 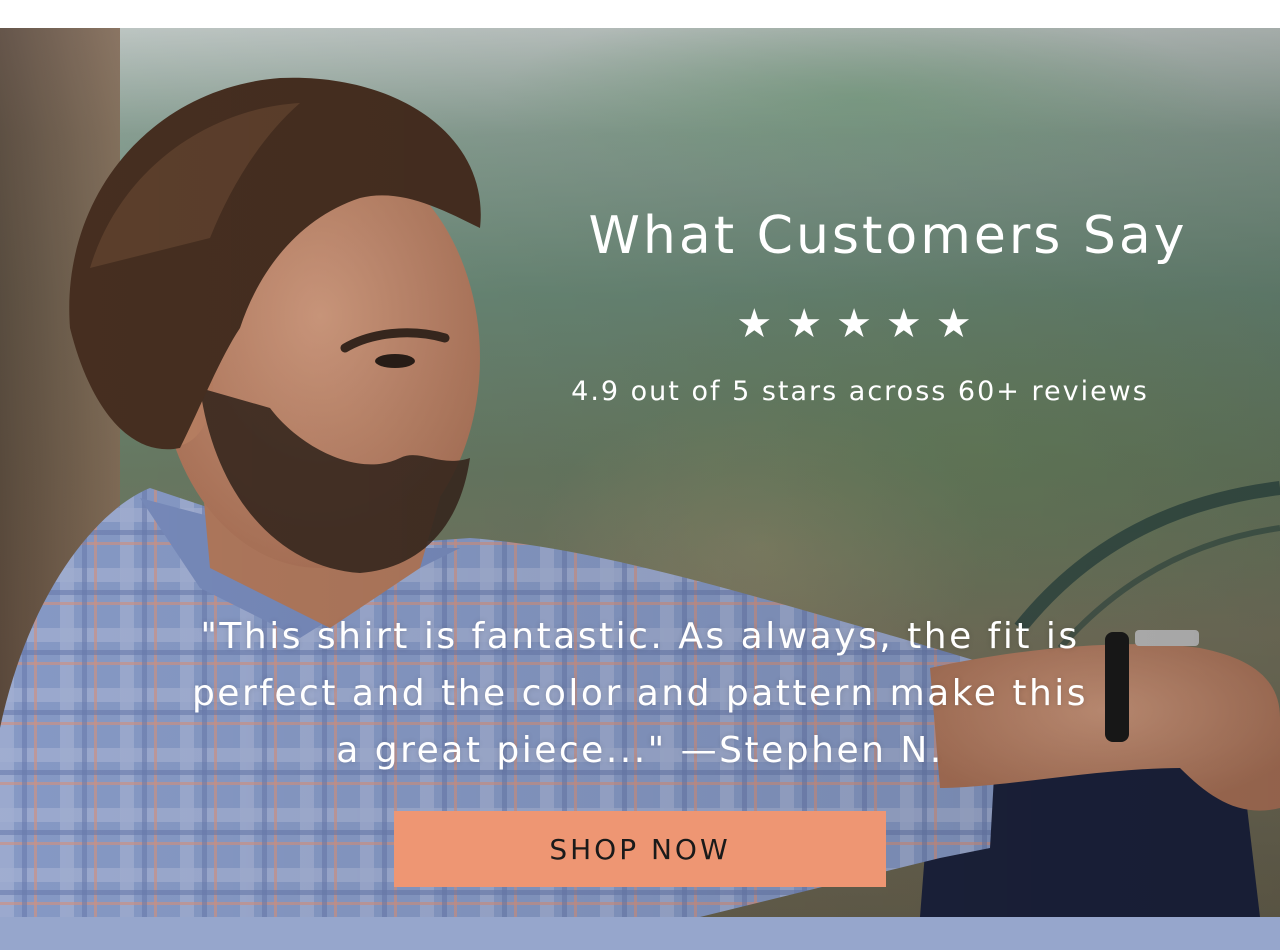 I want to click on shop-now-button: SHOP NOW, so click(x=640, y=849).